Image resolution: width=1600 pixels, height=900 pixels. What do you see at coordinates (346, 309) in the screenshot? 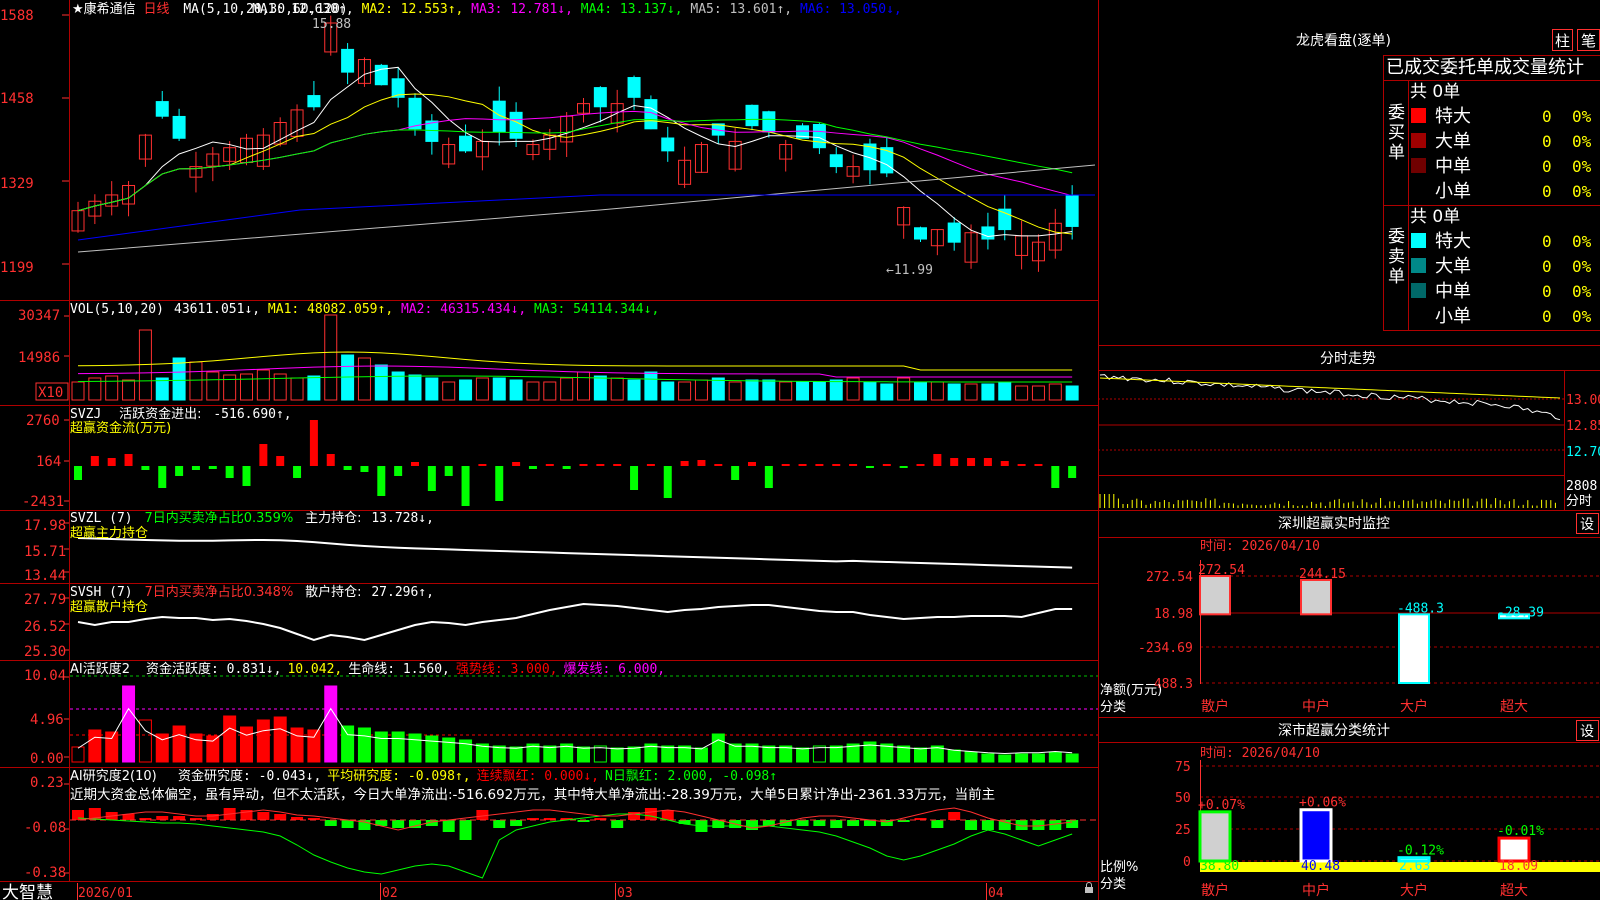
I see `legend-value: 48082.059↑,` at bounding box center [346, 309].